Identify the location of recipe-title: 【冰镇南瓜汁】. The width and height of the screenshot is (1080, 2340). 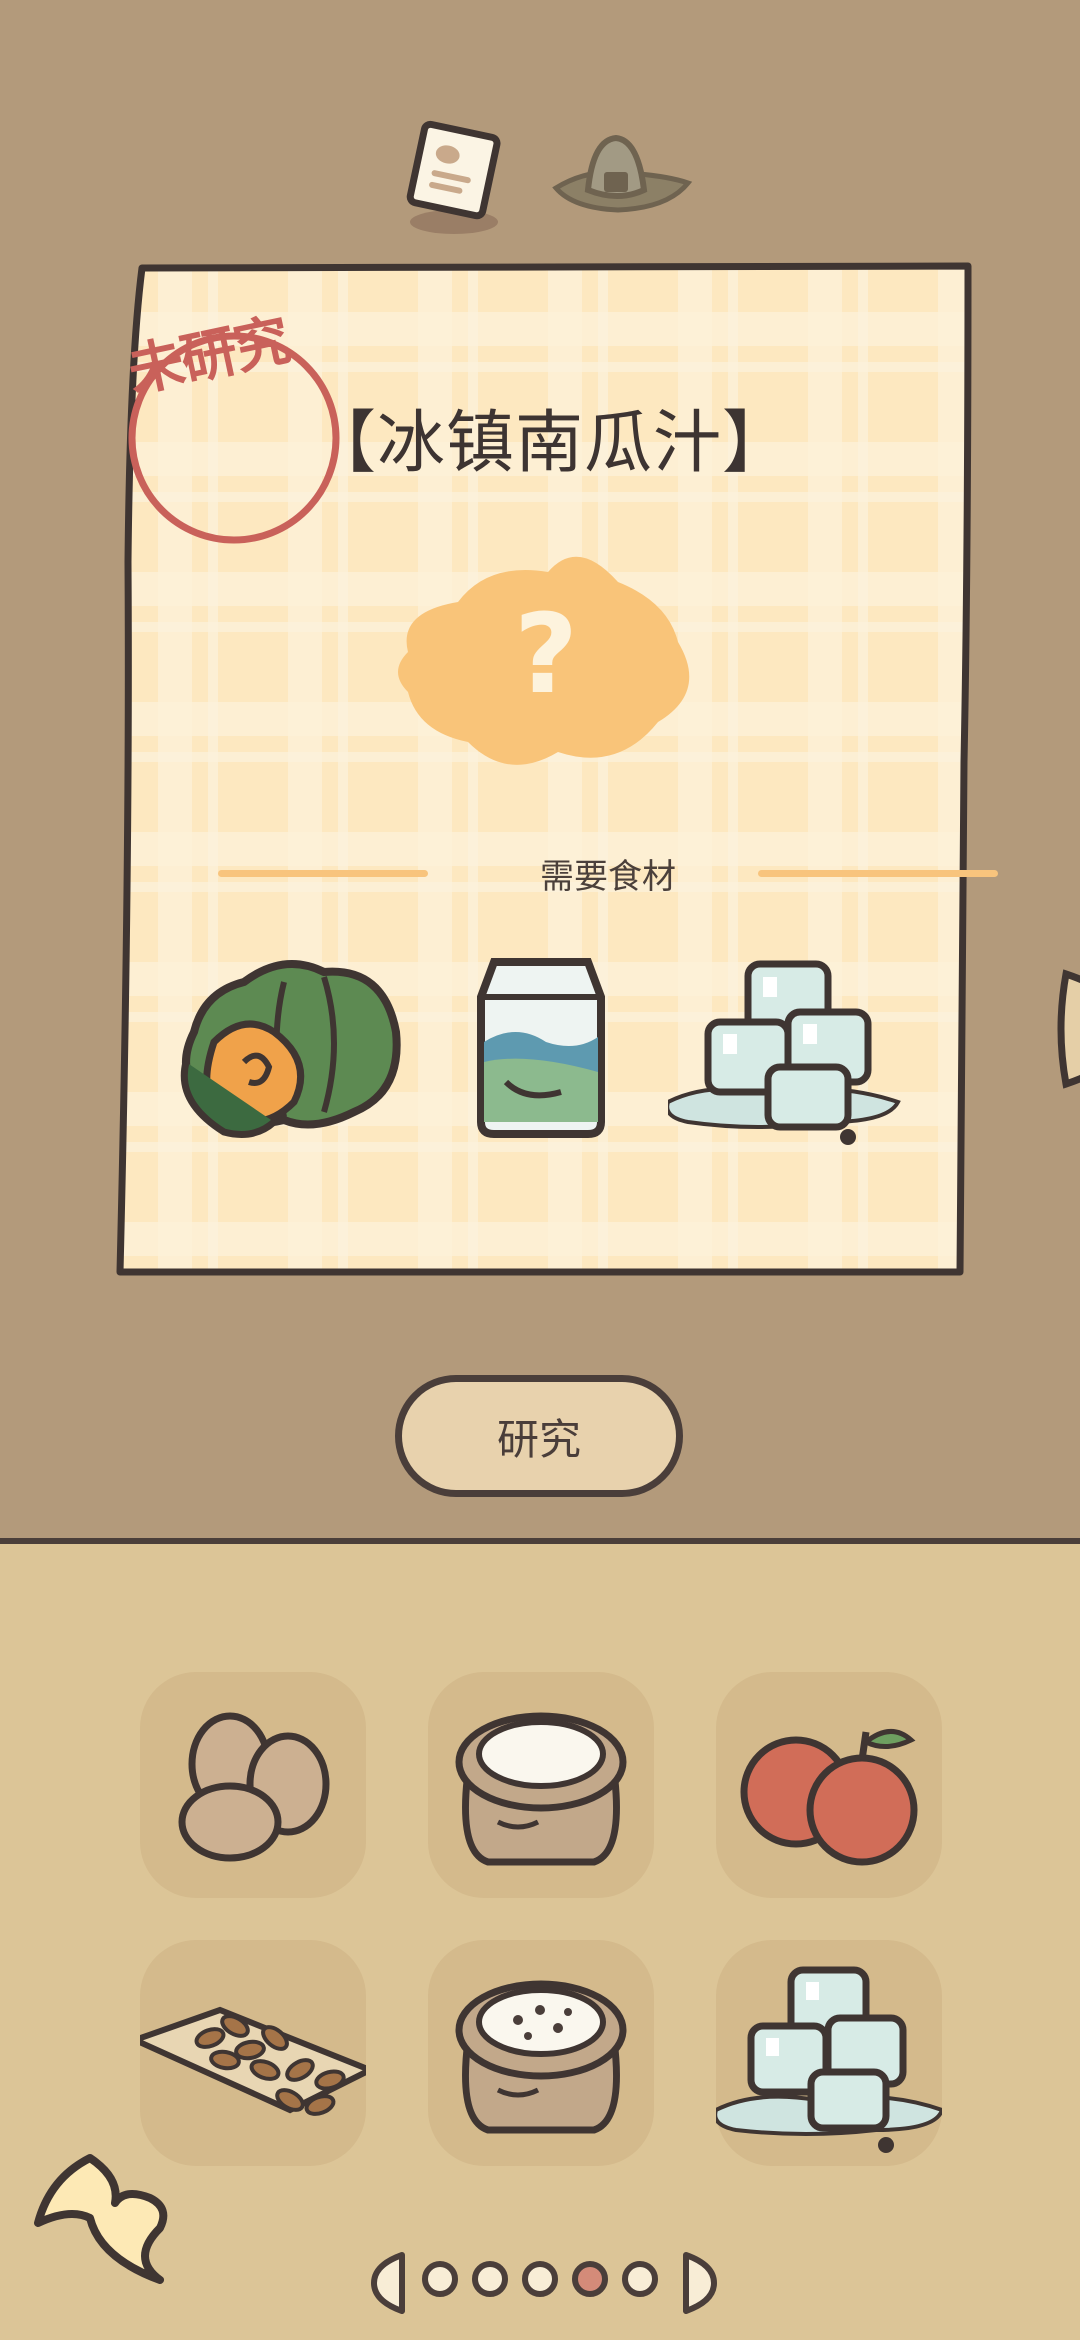
(550, 443).